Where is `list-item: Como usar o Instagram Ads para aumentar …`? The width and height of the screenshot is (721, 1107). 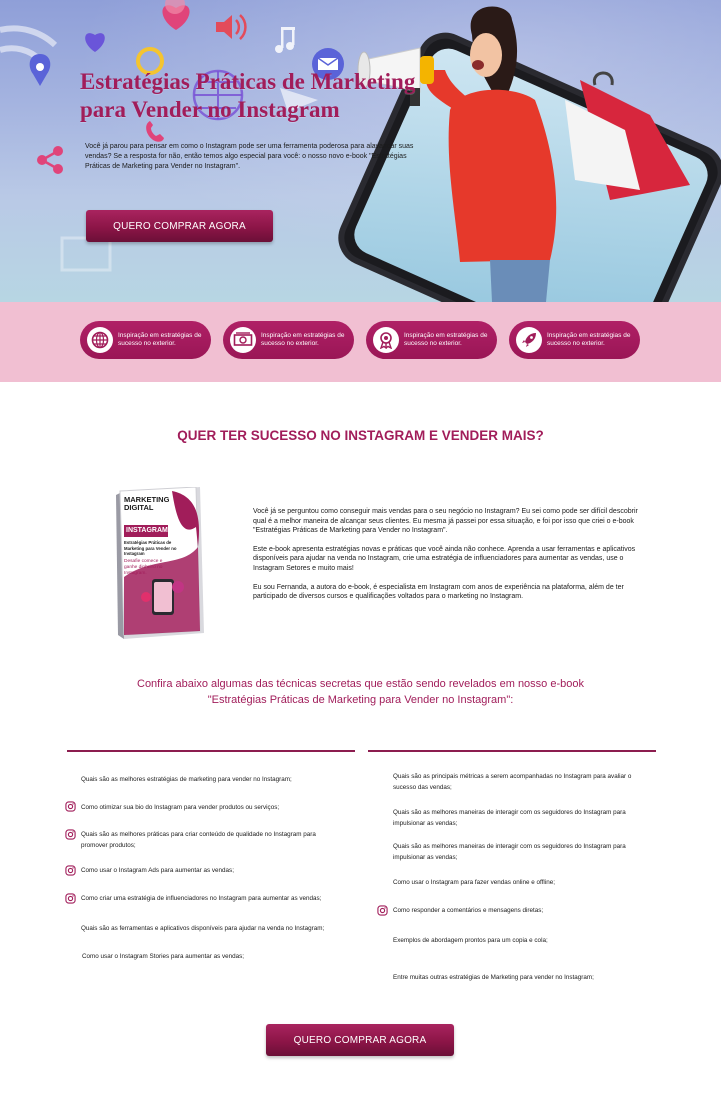 list-item: Como usar o Instagram Ads para aumentar … is located at coordinates (157, 870).